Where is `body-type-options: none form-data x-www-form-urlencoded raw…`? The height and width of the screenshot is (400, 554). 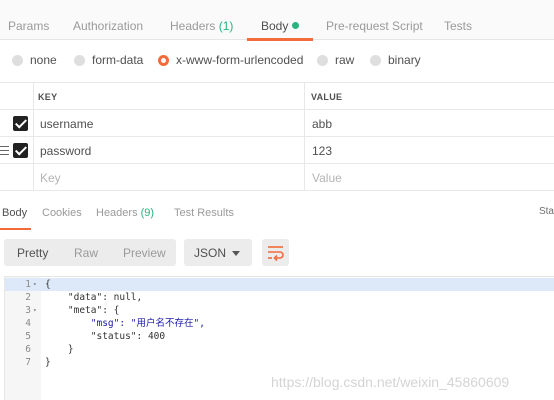 body-type-options: none form-data x-www-form-urlencoded raw… is located at coordinates (277, 60).